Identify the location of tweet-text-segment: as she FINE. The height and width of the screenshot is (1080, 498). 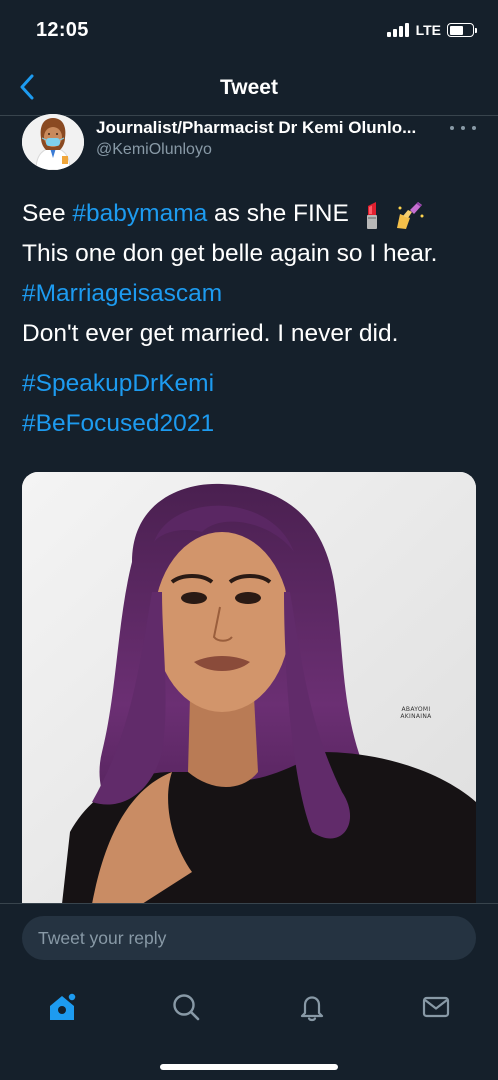
(278, 213).